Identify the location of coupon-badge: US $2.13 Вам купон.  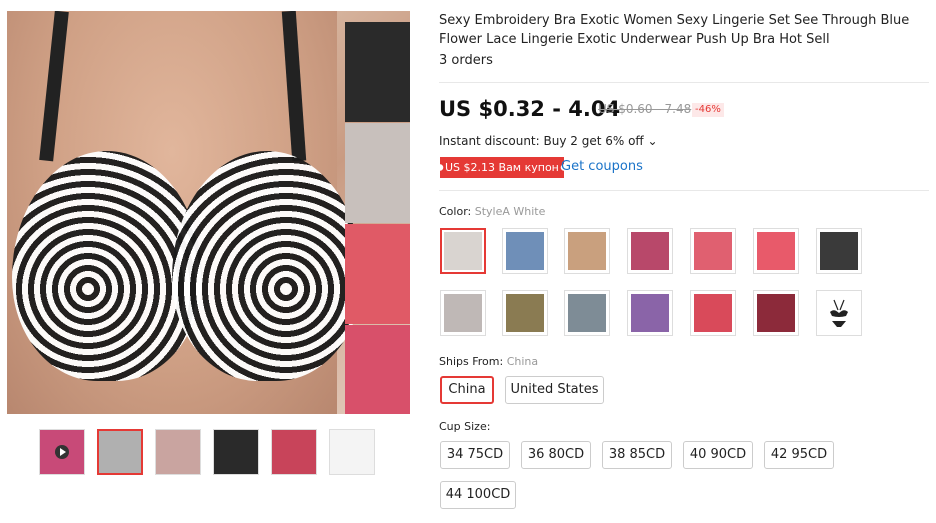
(502, 167).